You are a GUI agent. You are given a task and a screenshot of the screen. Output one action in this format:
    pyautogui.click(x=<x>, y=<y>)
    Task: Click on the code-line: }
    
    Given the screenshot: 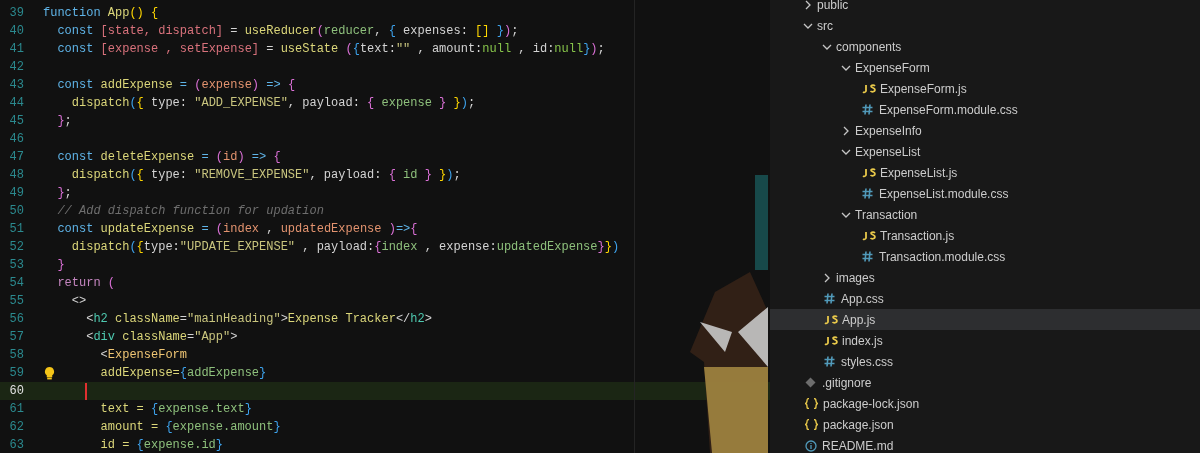 What is the action you would take?
    pyautogui.click(x=61, y=265)
    